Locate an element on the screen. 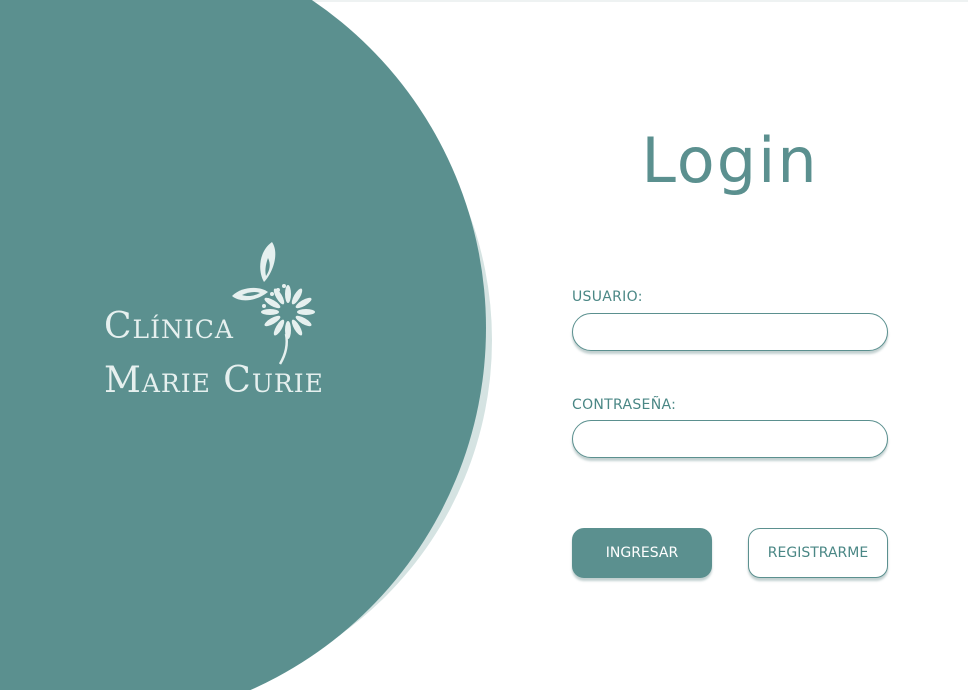  username-input is located at coordinates (730, 332).